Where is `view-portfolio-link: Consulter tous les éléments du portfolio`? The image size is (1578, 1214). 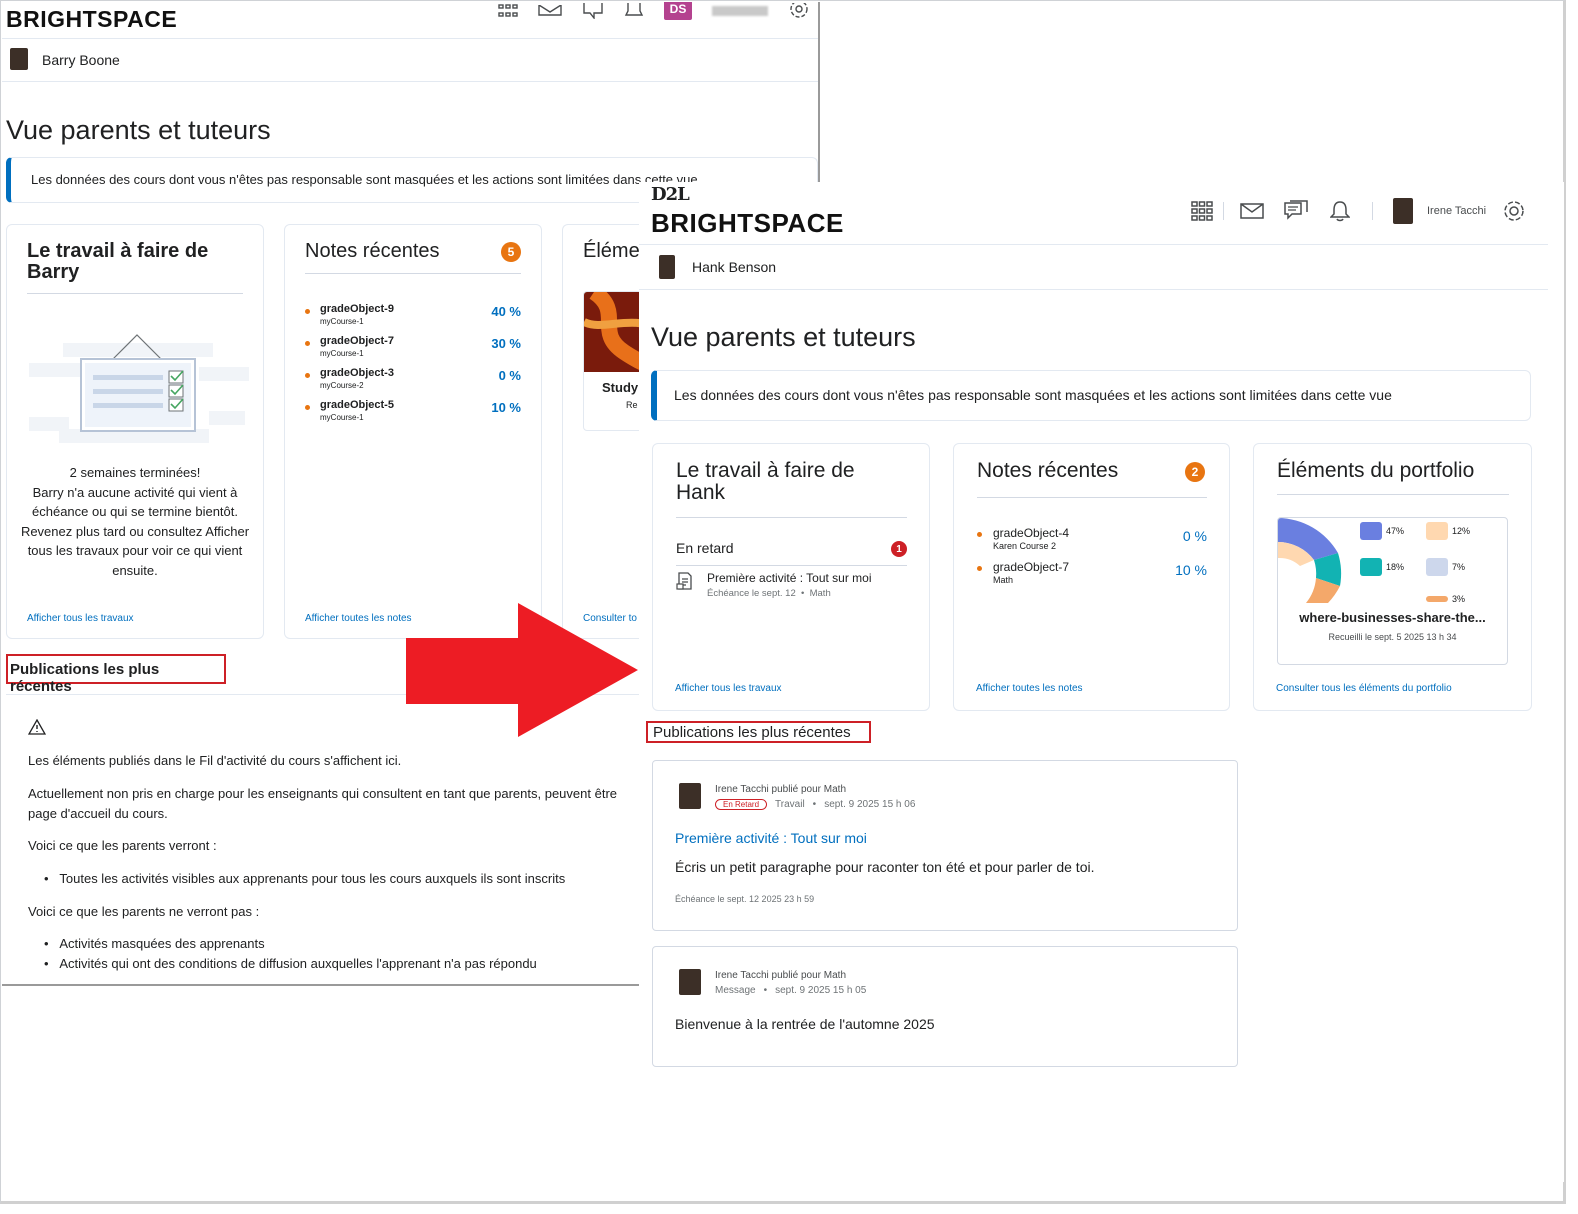
view-portfolio-link: Consulter tous les éléments du portfolio is located at coordinates (1364, 688).